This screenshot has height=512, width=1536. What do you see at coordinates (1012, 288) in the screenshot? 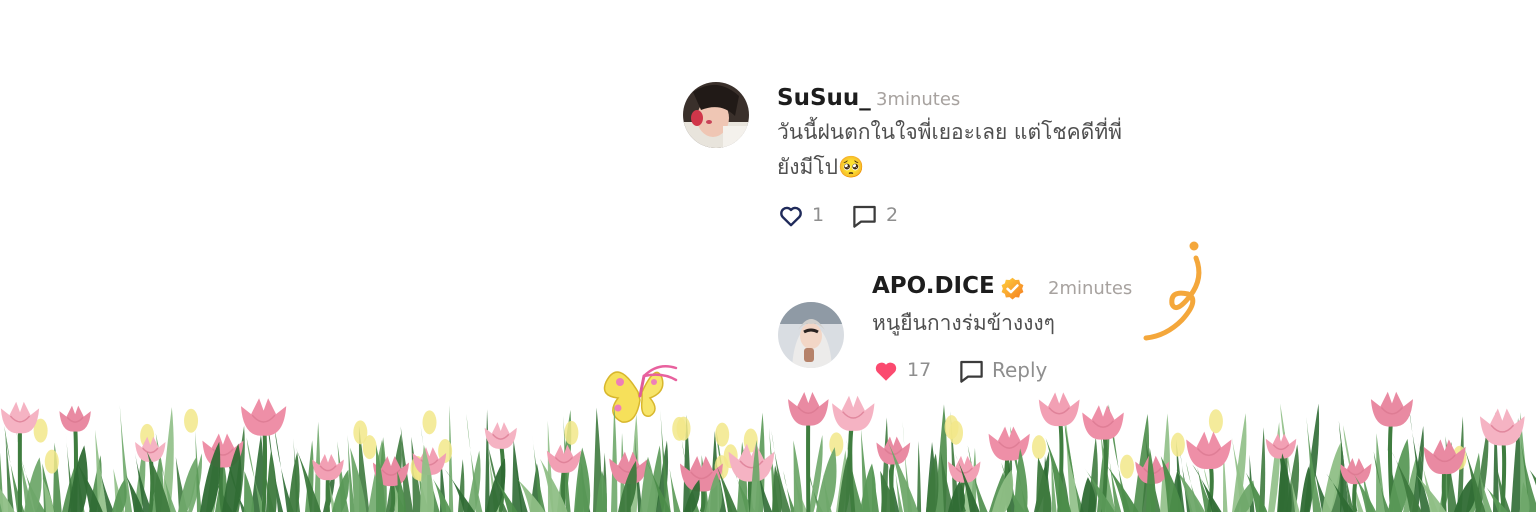
I see `verified-badge-icon` at bounding box center [1012, 288].